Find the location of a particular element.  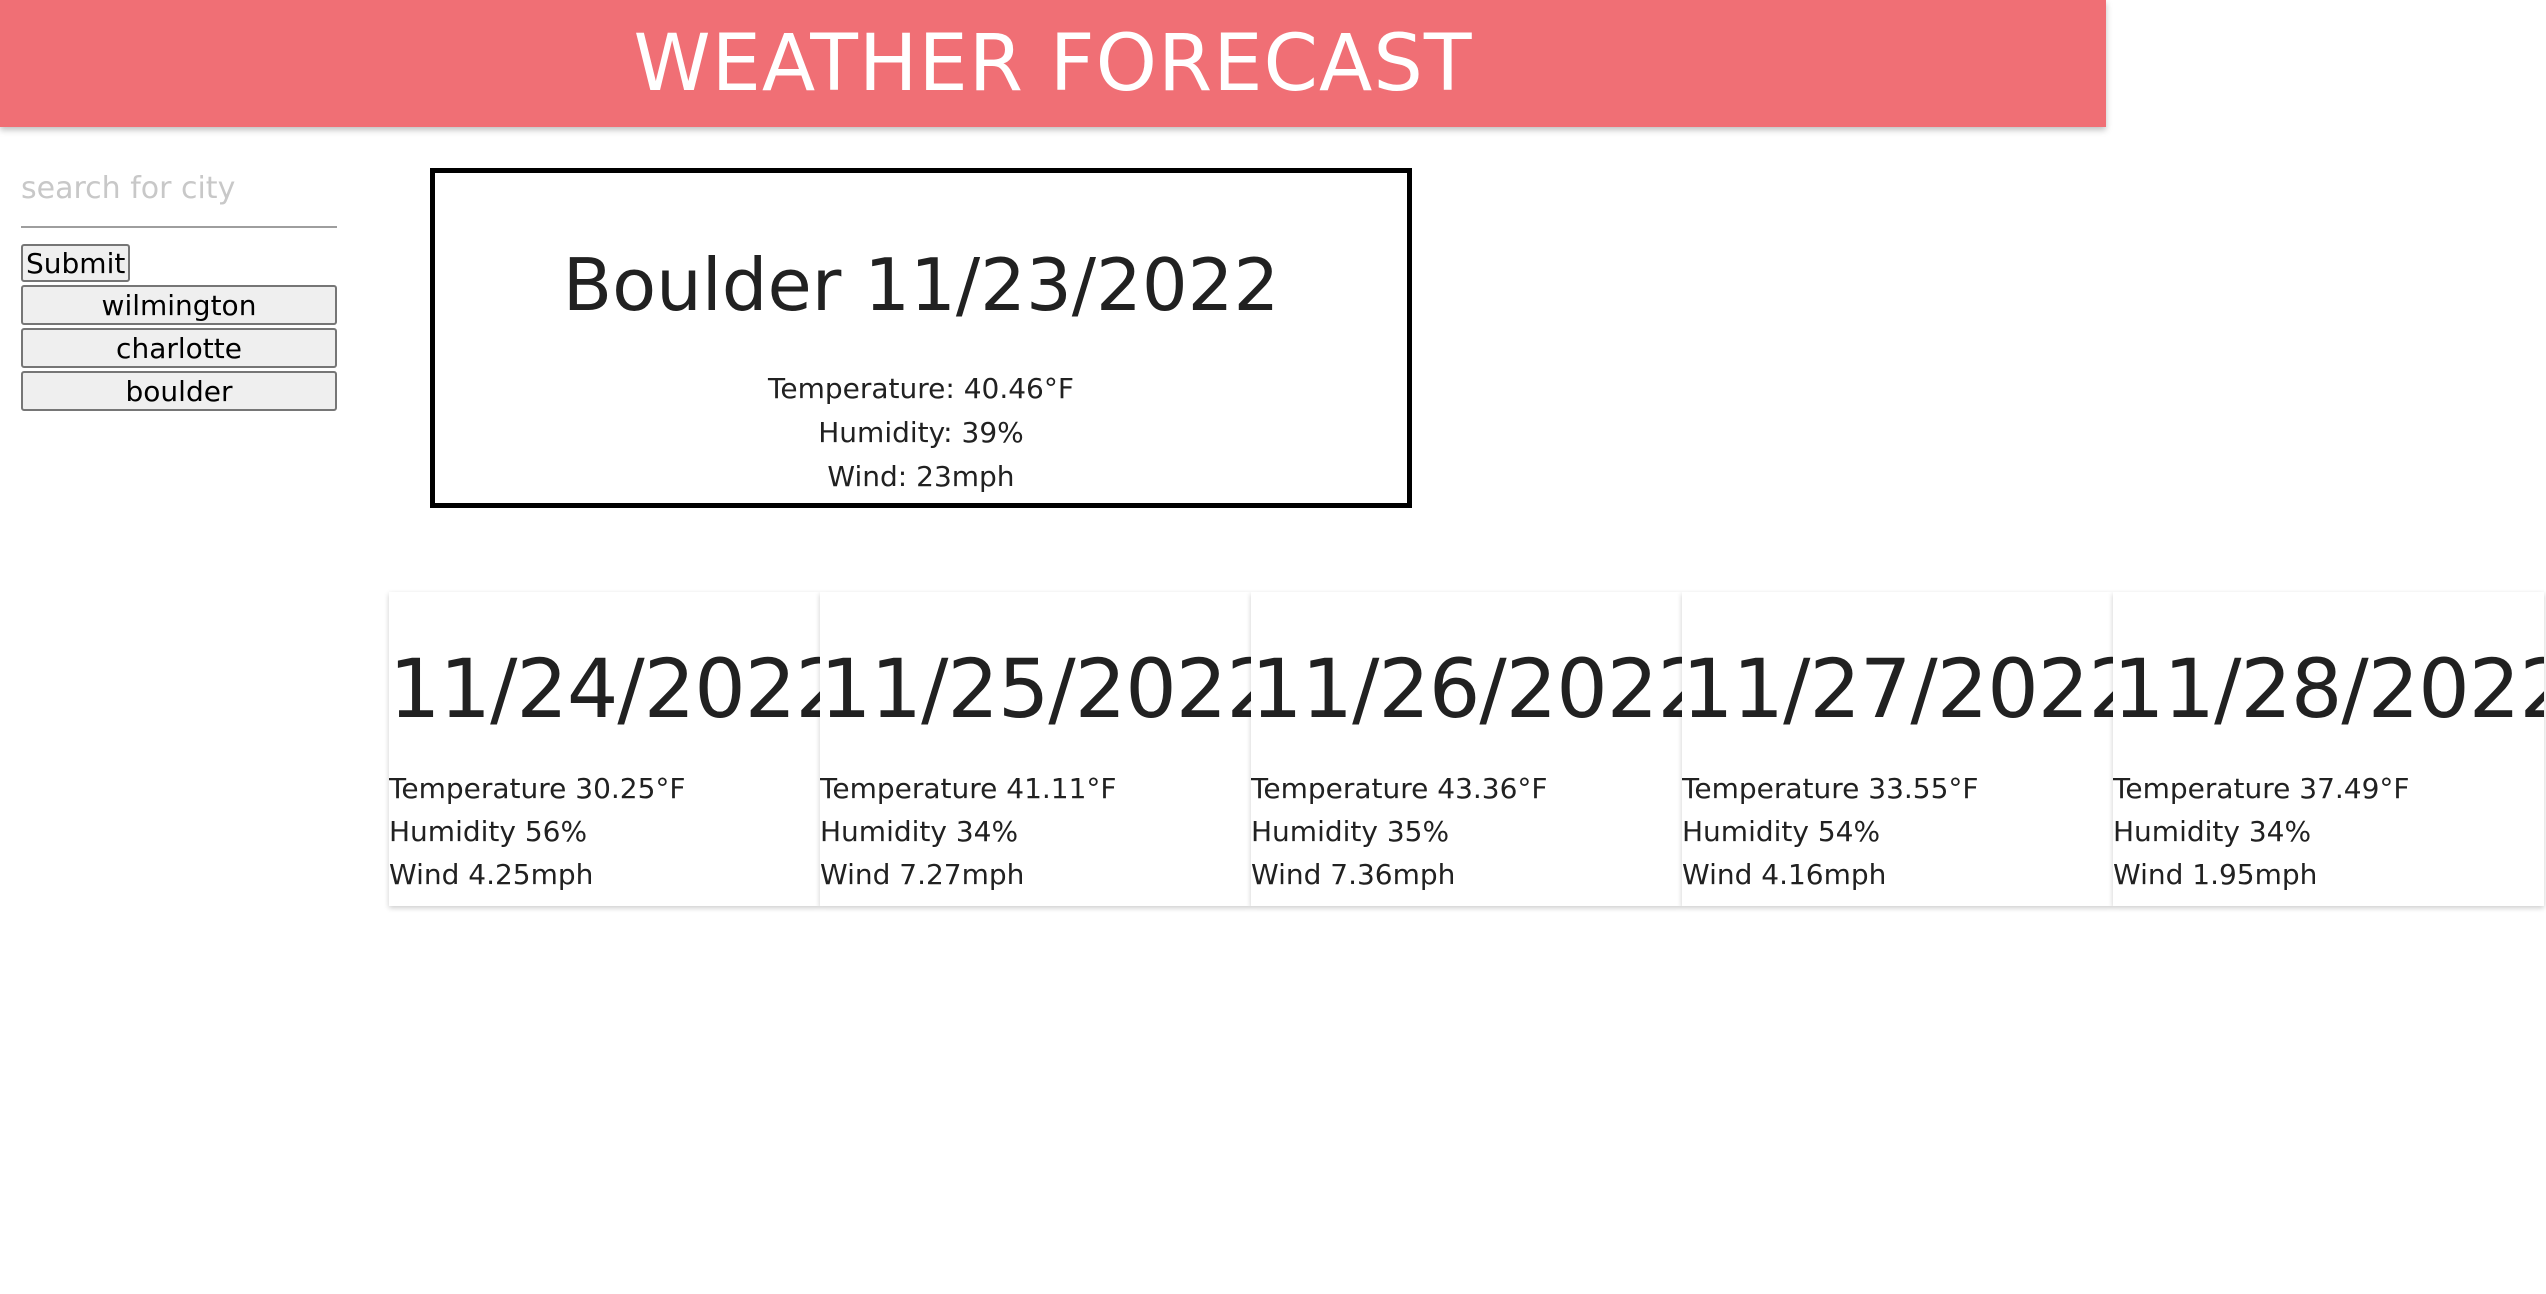

search-history-list: wilmington charlotte boulder is located at coordinates (179, 348).